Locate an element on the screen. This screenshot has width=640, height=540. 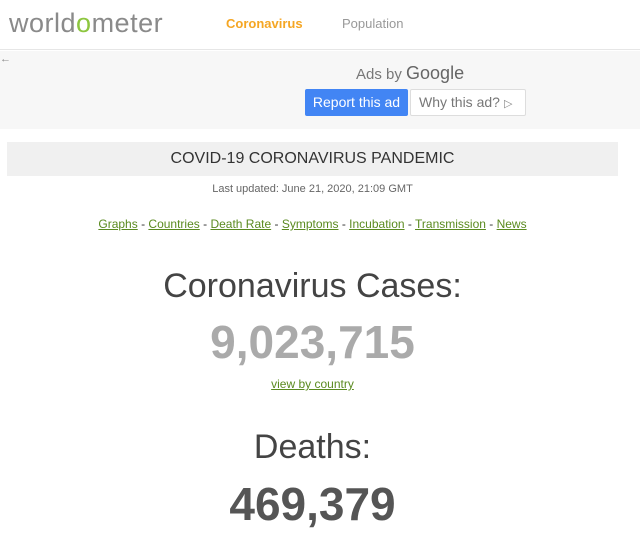
deaths-label: Deaths: is located at coordinates (312, 447).